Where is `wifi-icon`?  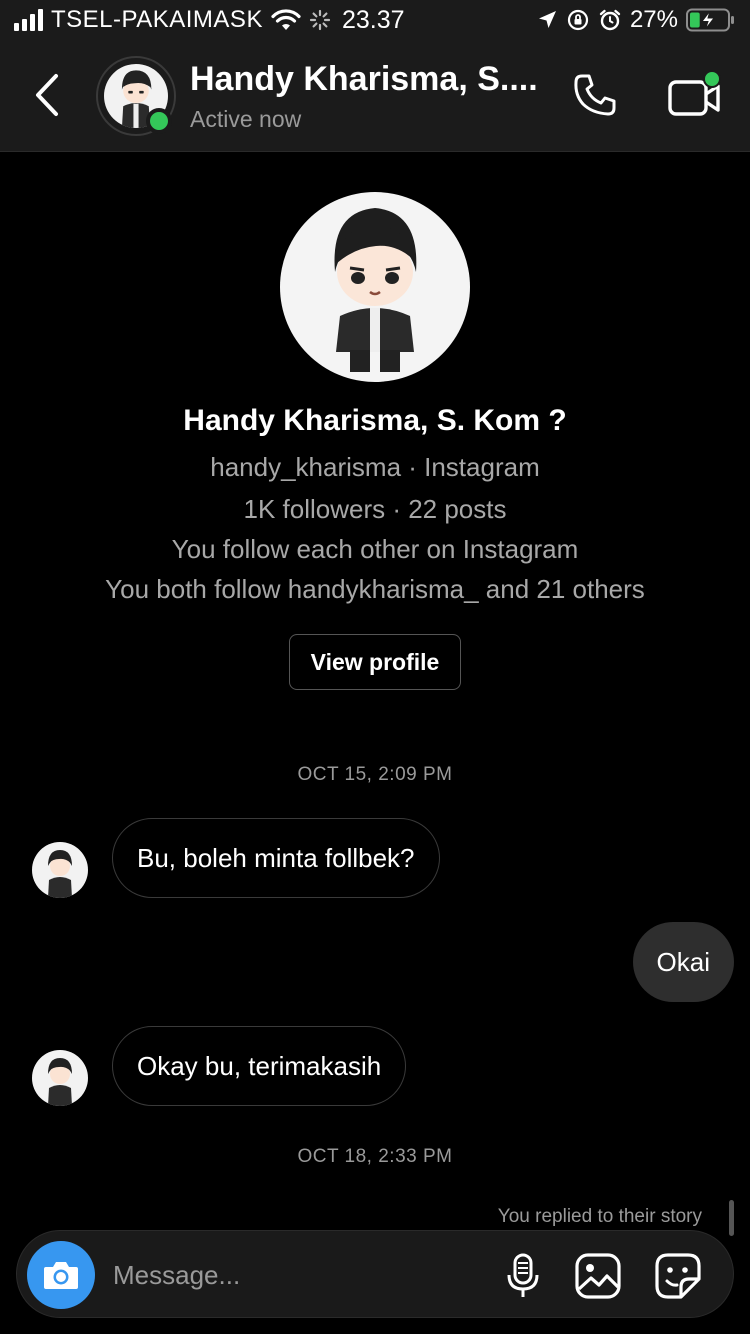 wifi-icon is located at coordinates (286, 19).